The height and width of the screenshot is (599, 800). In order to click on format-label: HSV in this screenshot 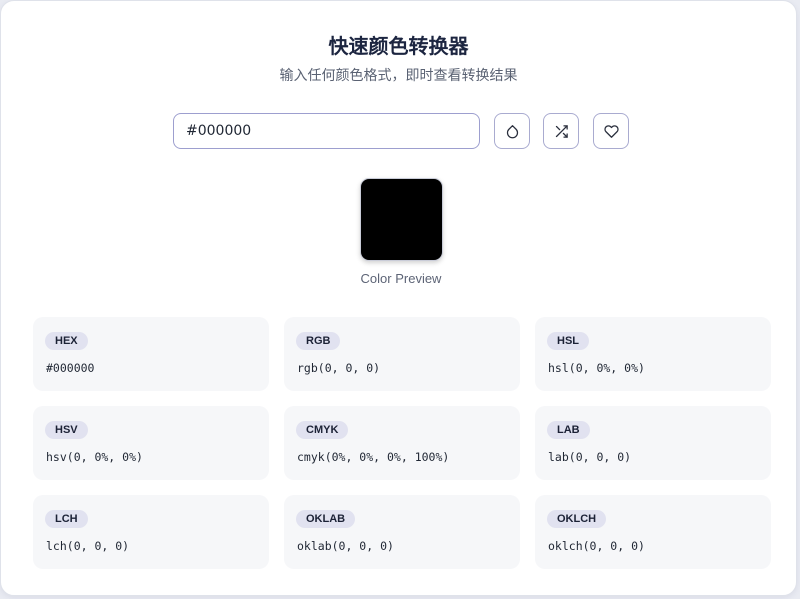, I will do `click(66, 430)`.